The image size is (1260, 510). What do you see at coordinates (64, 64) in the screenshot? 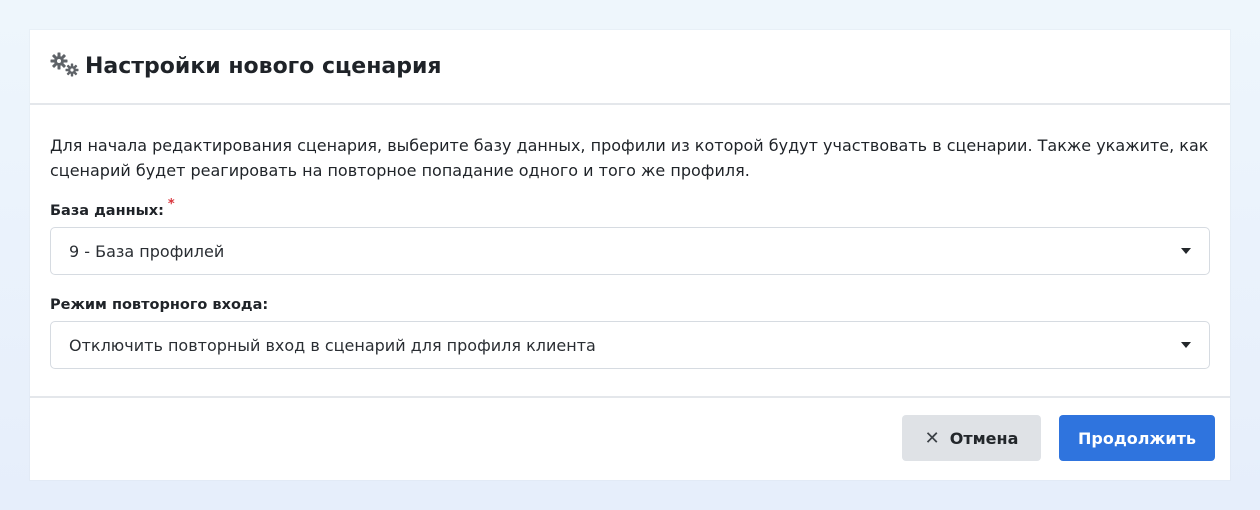
I see `gears-icon` at bounding box center [64, 64].